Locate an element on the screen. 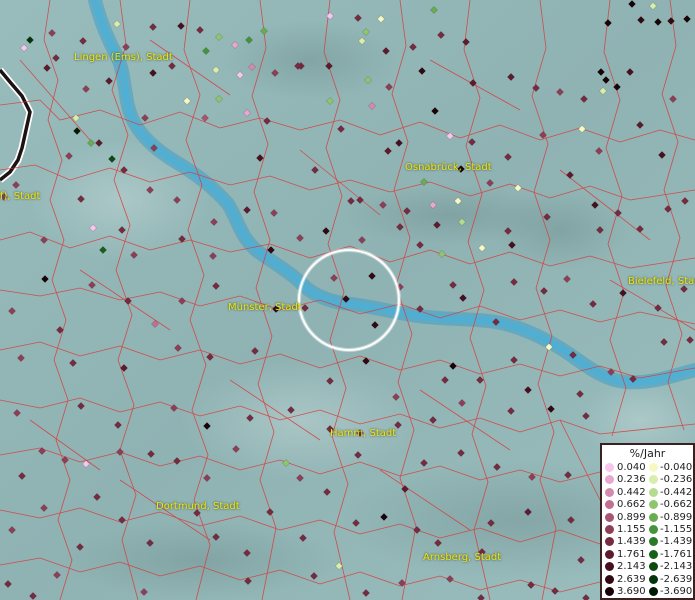 The image size is (695, 600). legend-value: 2.639 is located at coordinates (631, 579).